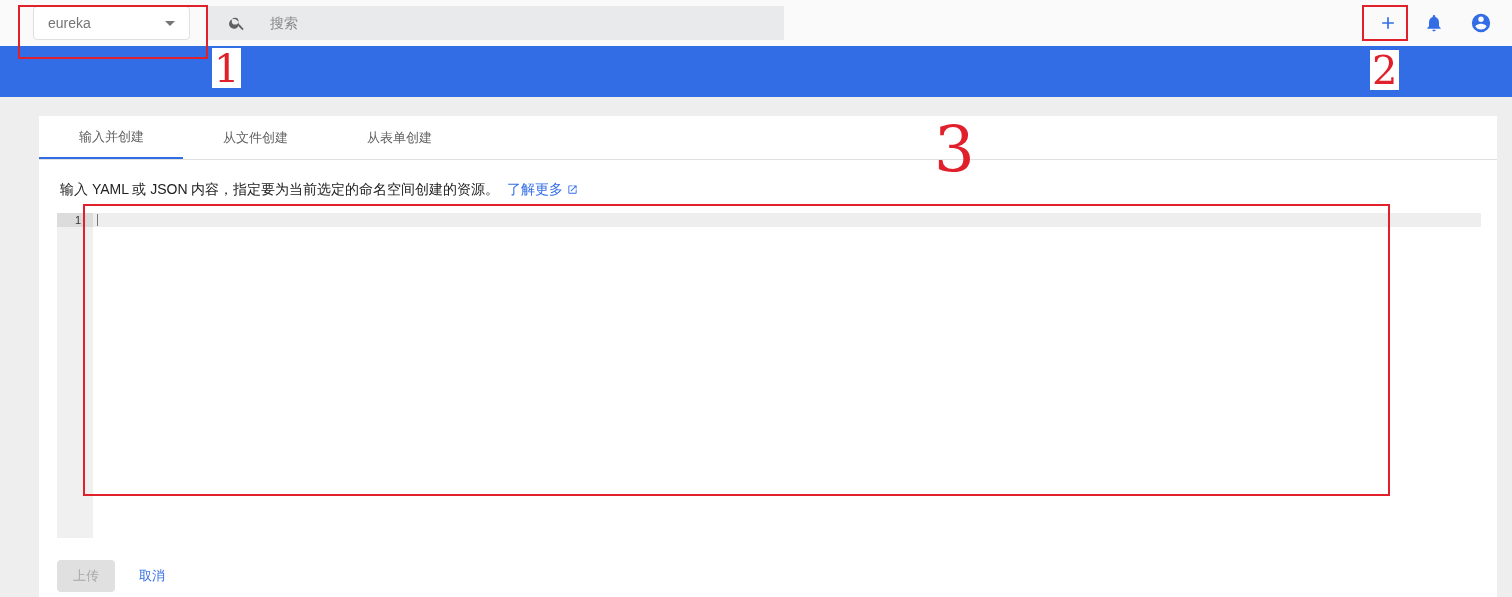  What do you see at coordinates (255, 137) in the screenshot?
I see `tab: 从文件创建` at bounding box center [255, 137].